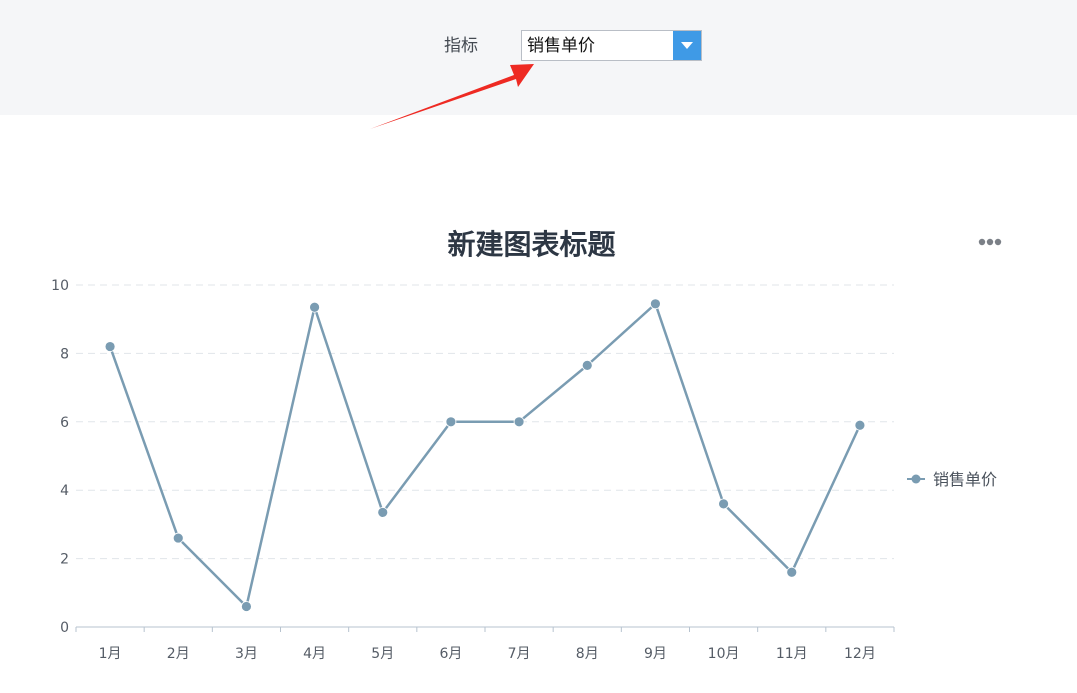 Image resolution: width=1077 pixels, height=693 pixels. I want to click on x-tick-label: 3月, so click(246, 654).